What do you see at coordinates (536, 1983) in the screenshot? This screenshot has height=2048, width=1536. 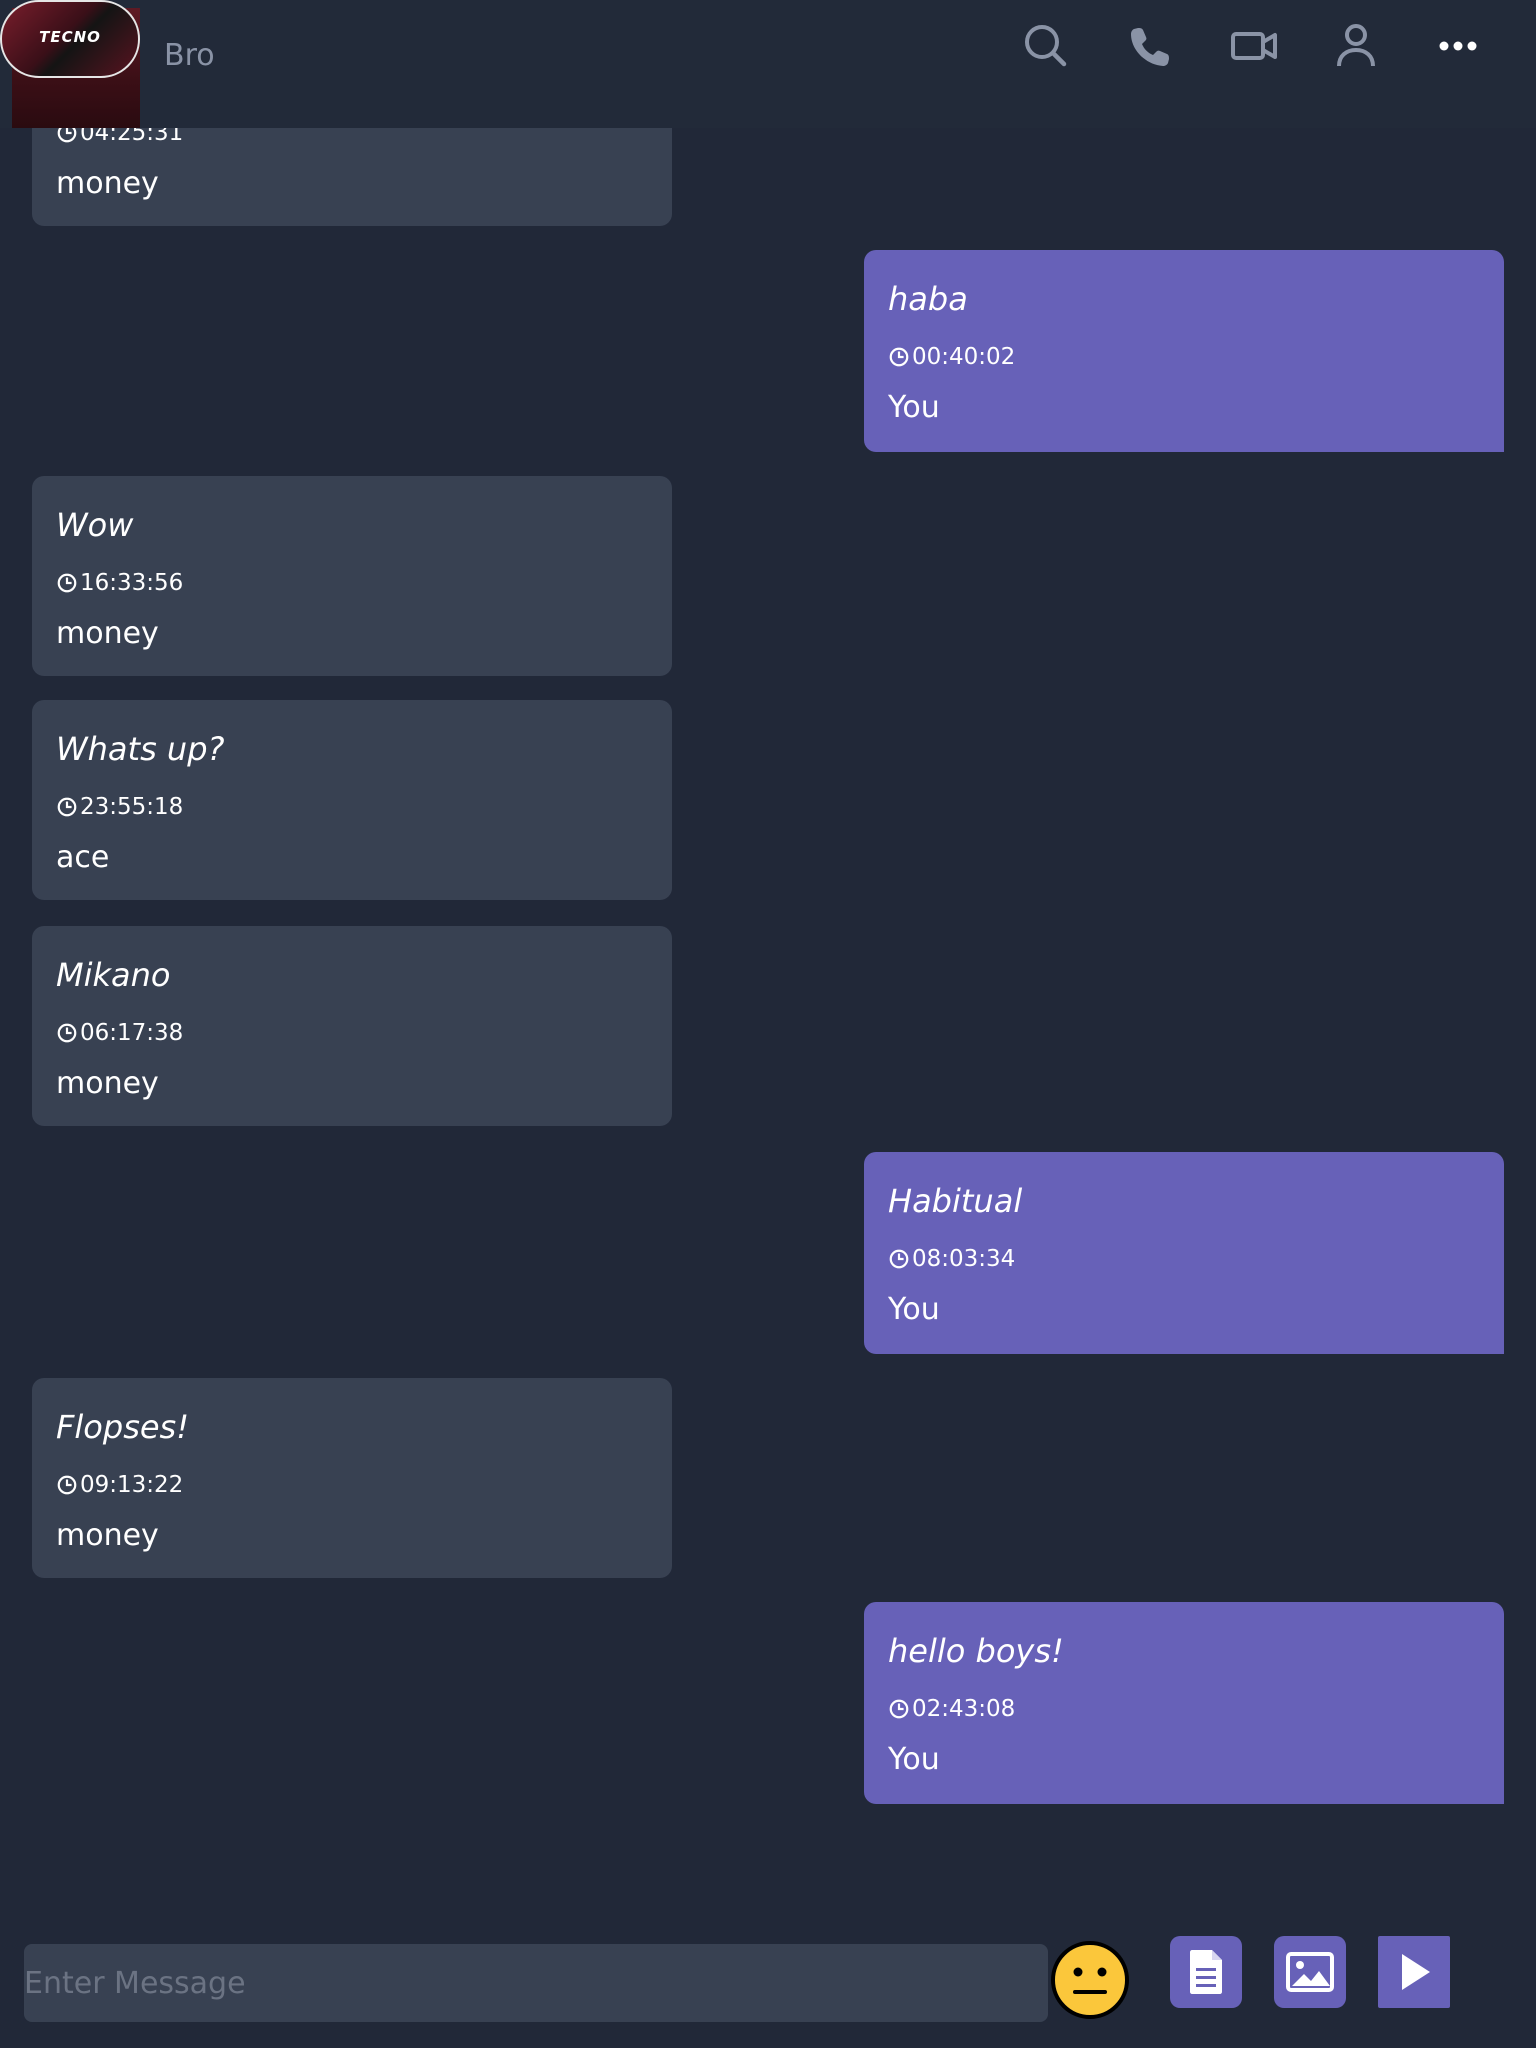 I see `message-input` at bounding box center [536, 1983].